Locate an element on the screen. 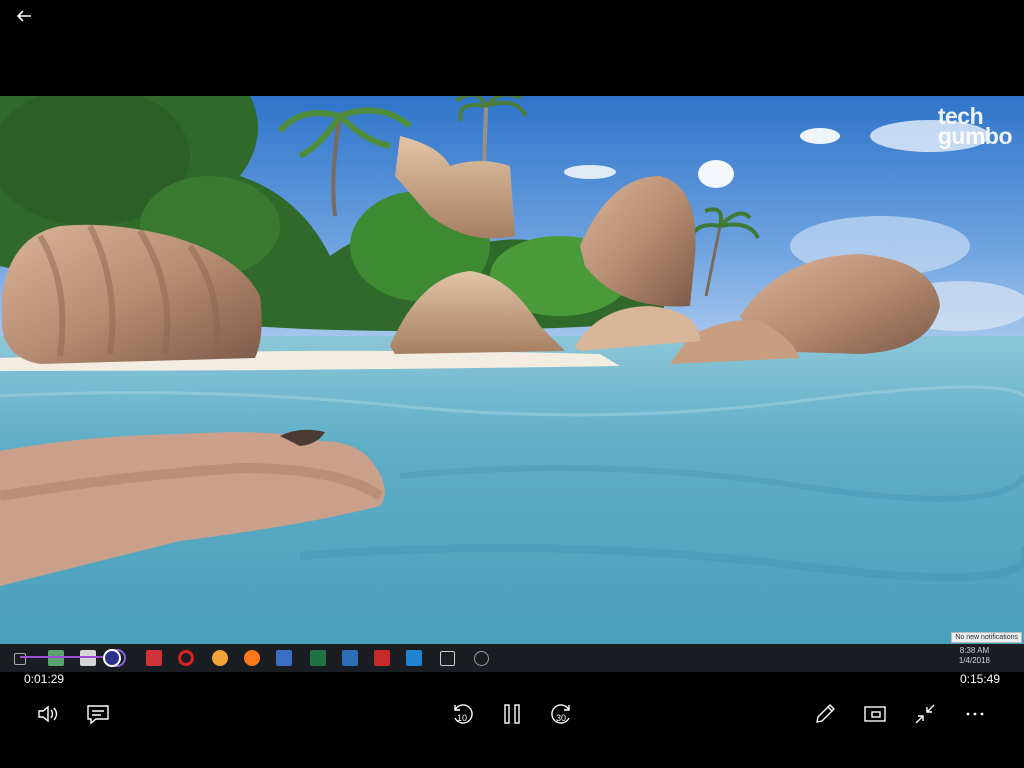  arrow-left-icon is located at coordinates (23, 16).